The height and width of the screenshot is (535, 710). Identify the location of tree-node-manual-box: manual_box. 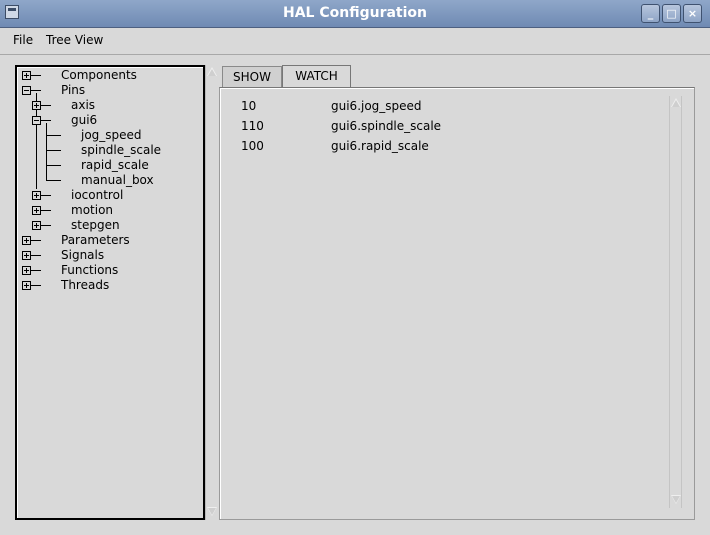
(110, 180).